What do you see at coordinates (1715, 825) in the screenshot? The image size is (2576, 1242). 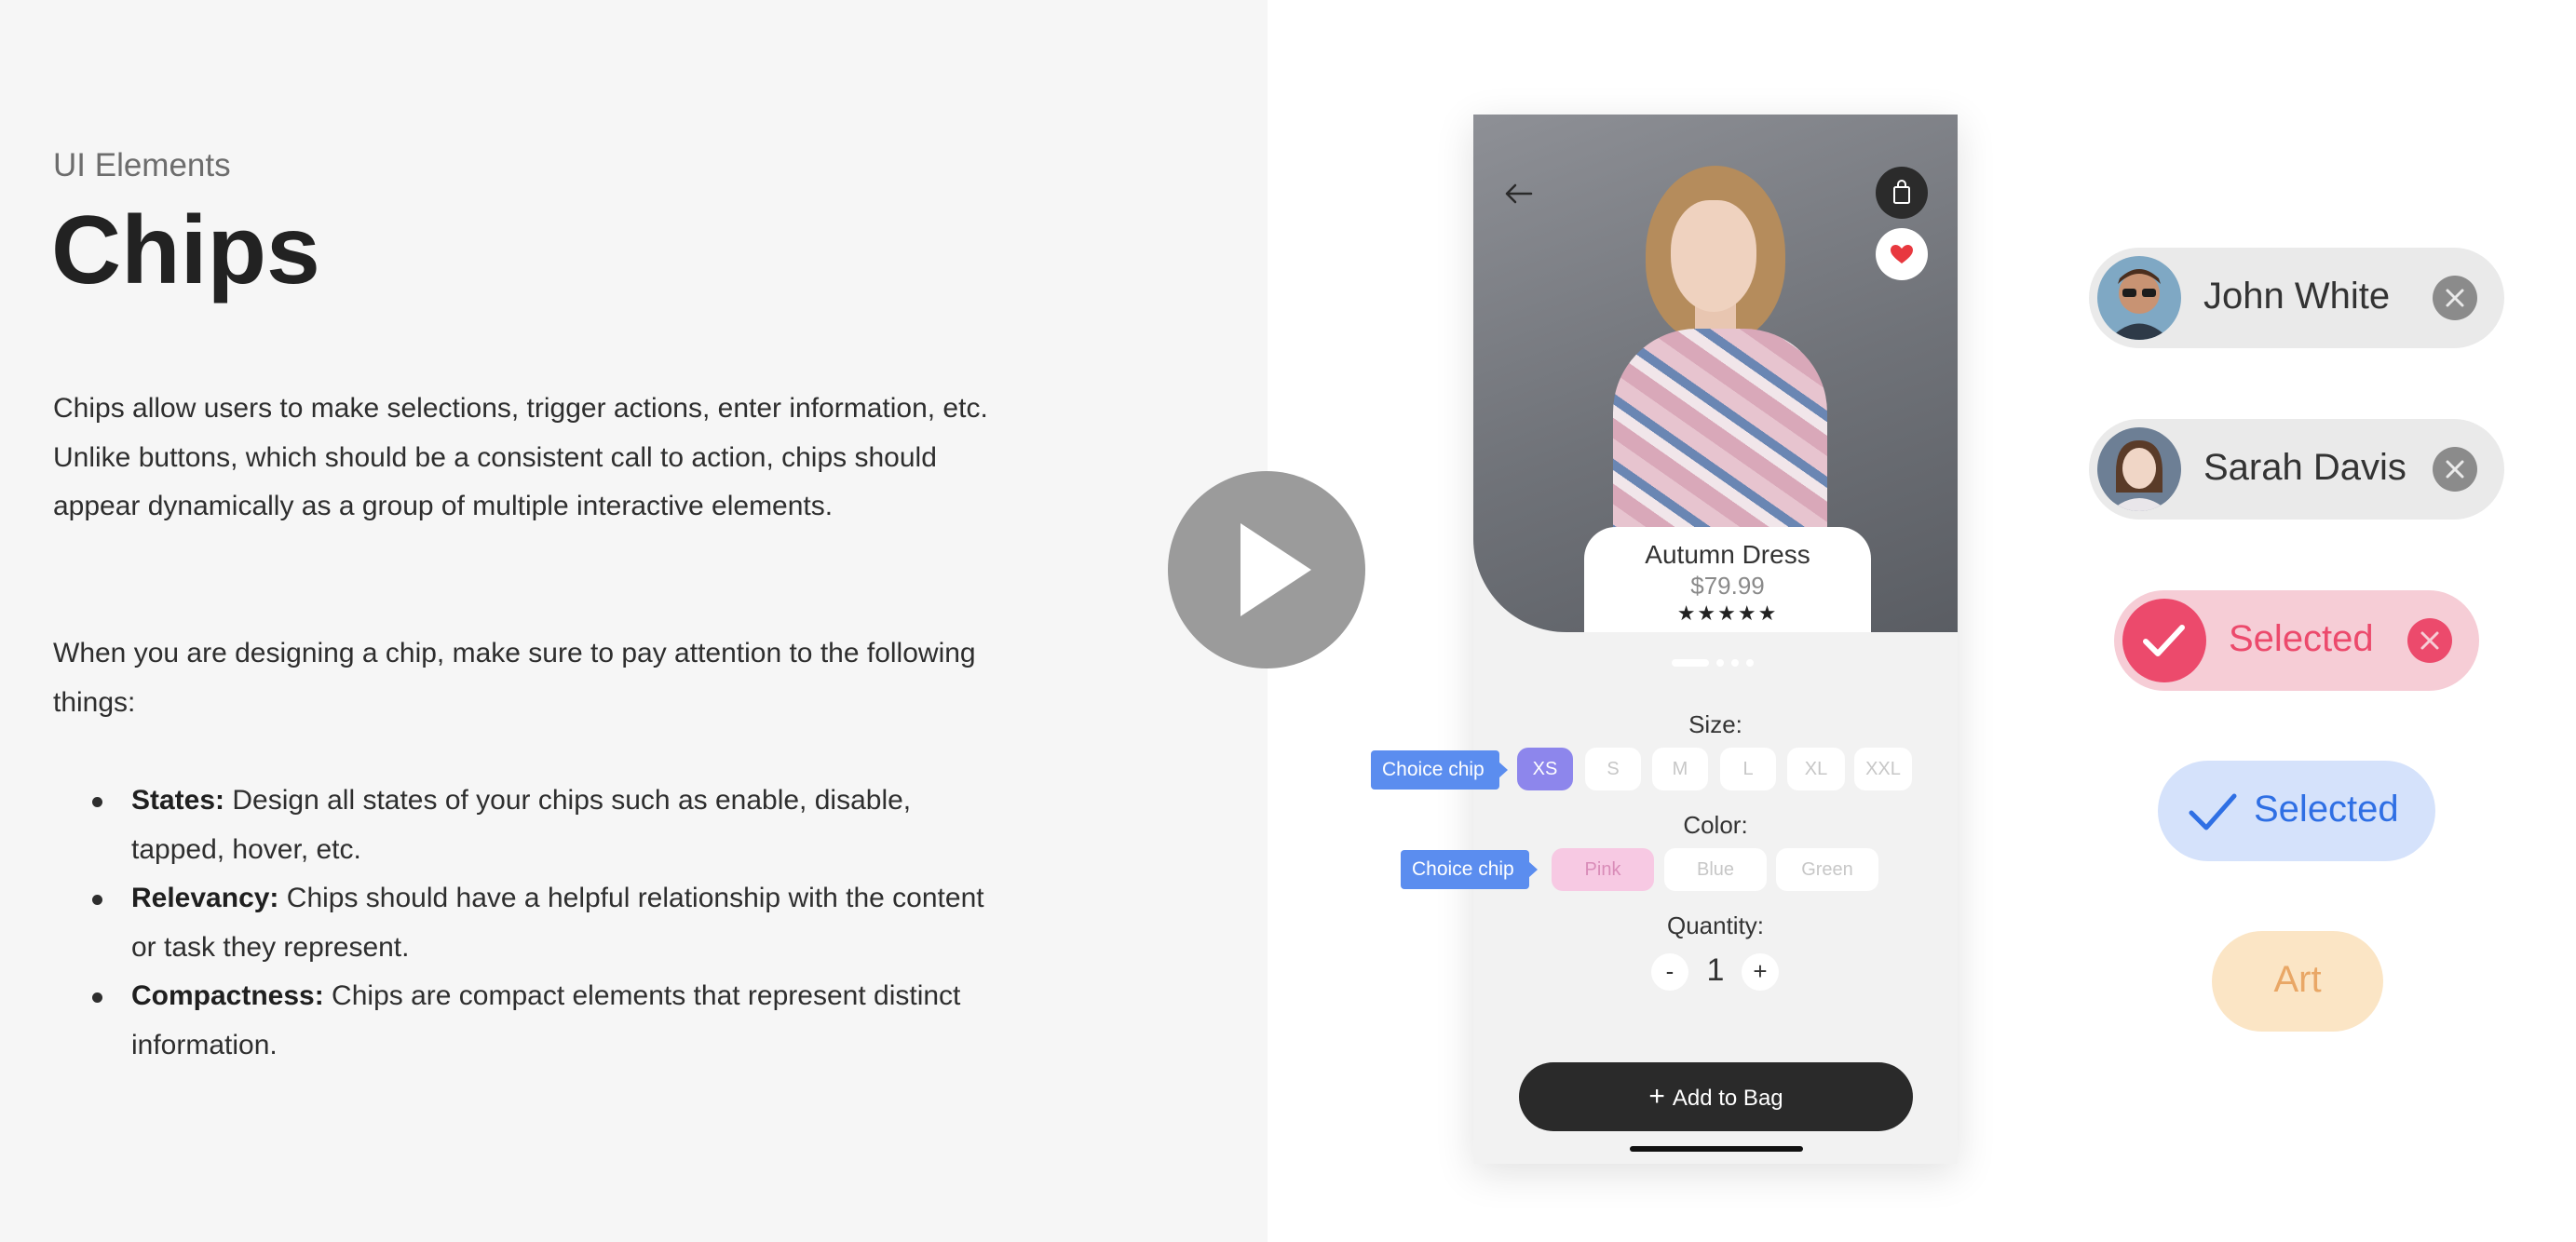 I see `color-label: Color:` at bounding box center [1715, 825].